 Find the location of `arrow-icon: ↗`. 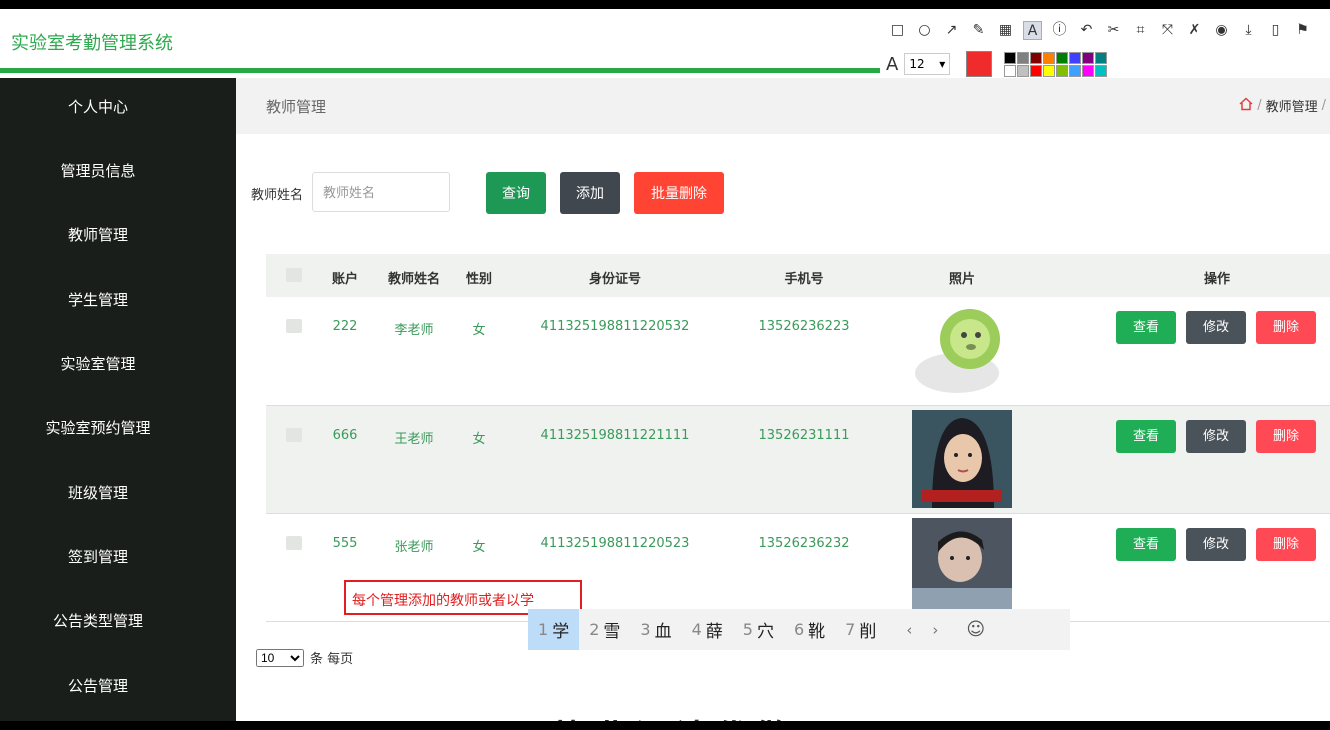

arrow-icon: ↗ is located at coordinates (951, 30).